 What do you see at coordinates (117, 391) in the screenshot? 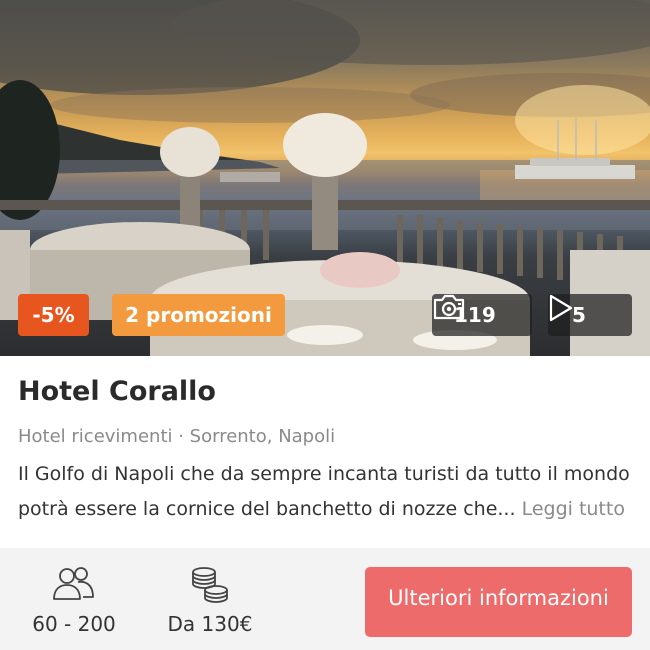
I see `venue-name: Hotel Corallo` at bounding box center [117, 391].